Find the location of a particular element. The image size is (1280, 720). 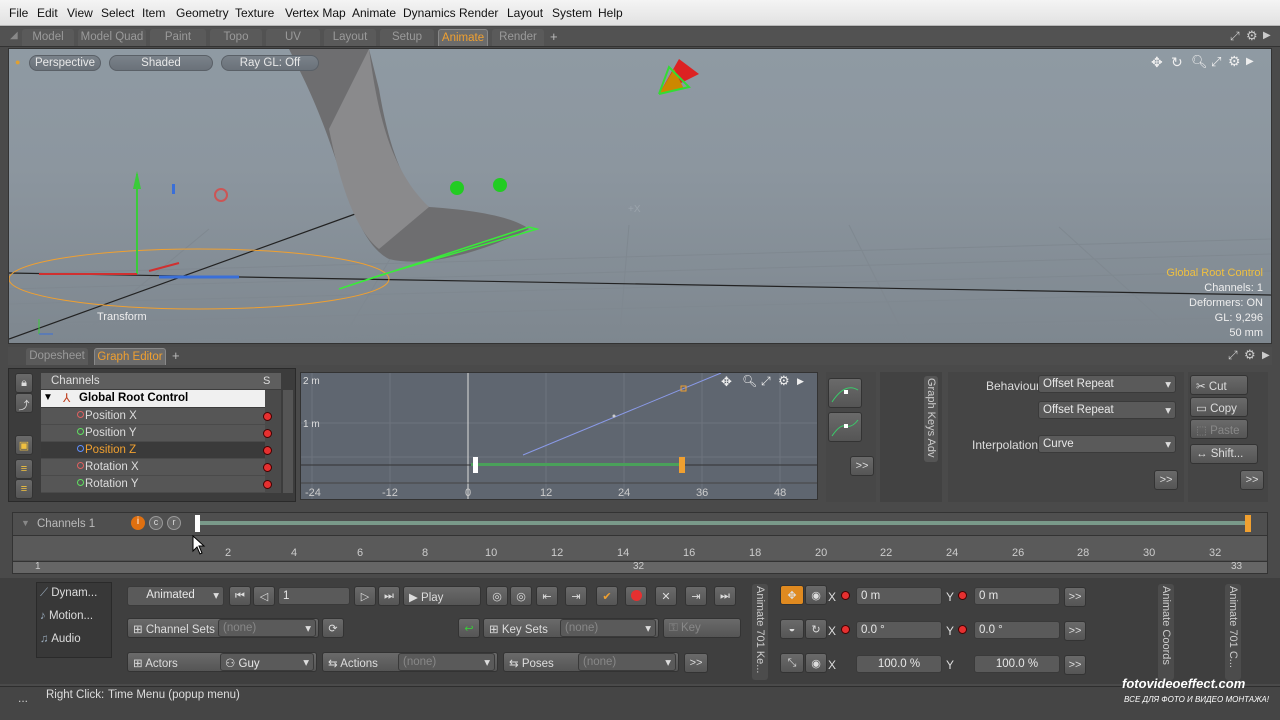

scl-more-button: >> is located at coordinates (1075, 665).